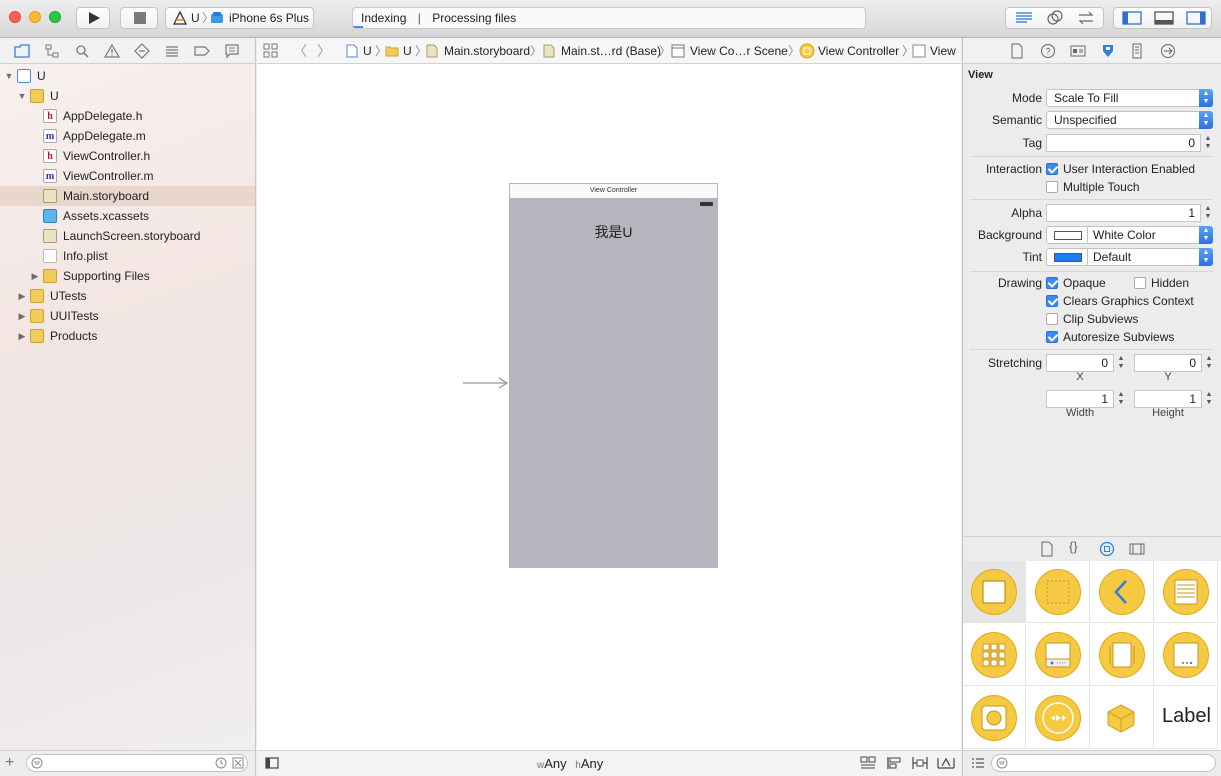 The image size is (1221, 776). What do you see at coordinates (324, 50) in the screenshot?
I see `forward-arrow-icon: 〉` at bounding box center [324, 50].